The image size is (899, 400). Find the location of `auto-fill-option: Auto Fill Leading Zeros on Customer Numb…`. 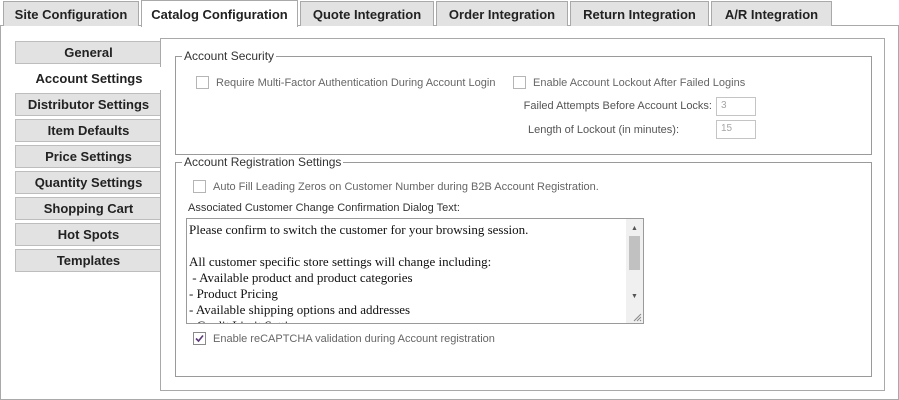

auto-fill-option: Auto Fill Leading Zeros on Customer Numb… is located at coordinates (396, 186).